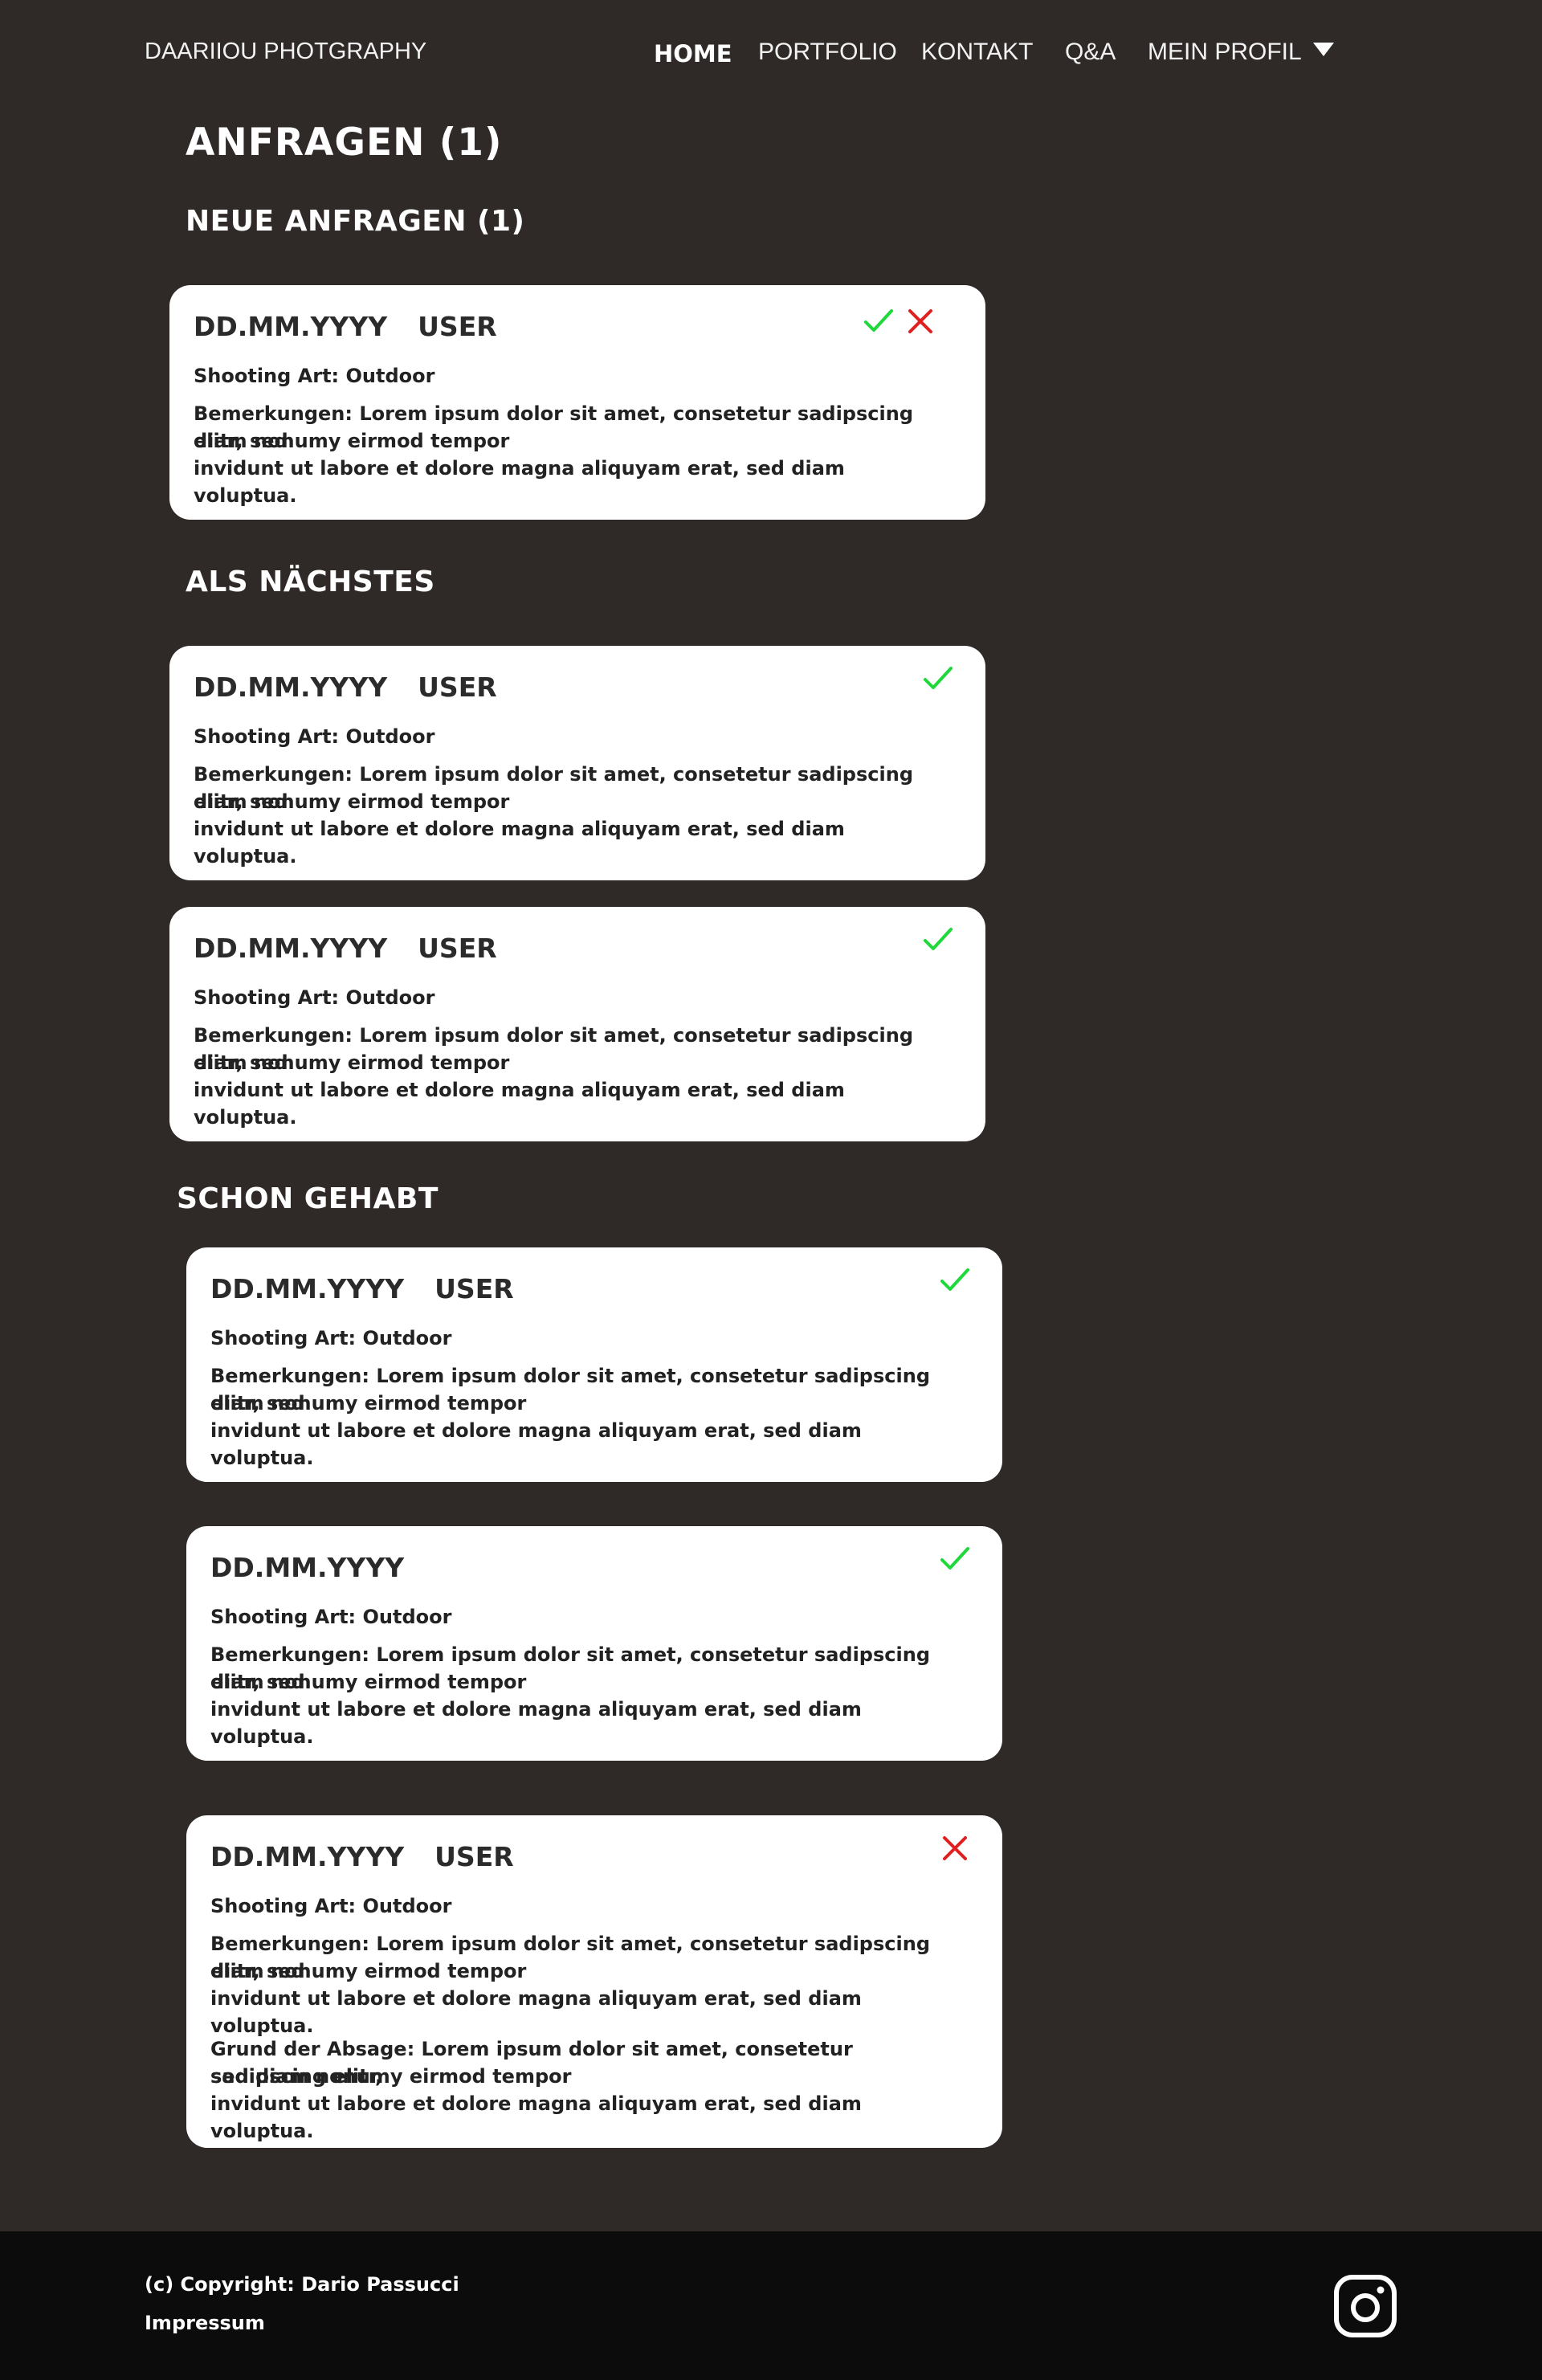  Describe the element at coordinates (308, 1198) in the screenshot. I see `section-title-past: SCHON GEHABT` at that location.